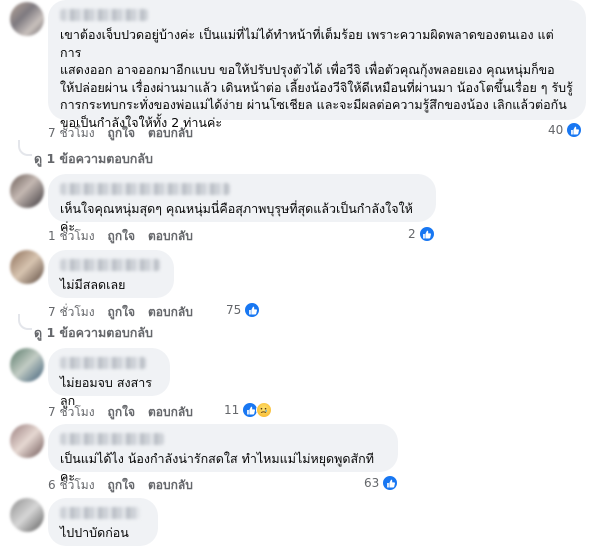 Image resolution: width=600 pixels, height=546 pixels. What do you see at coordinates (234, 310) in the screenshot?
I see `reaction-number: 75` at bounding box center [234, 310].